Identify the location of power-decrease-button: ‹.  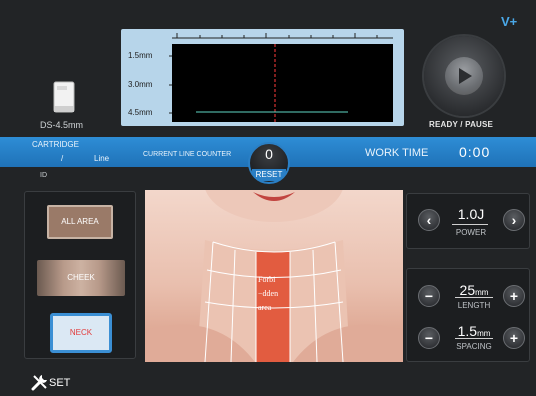
(429, 220).